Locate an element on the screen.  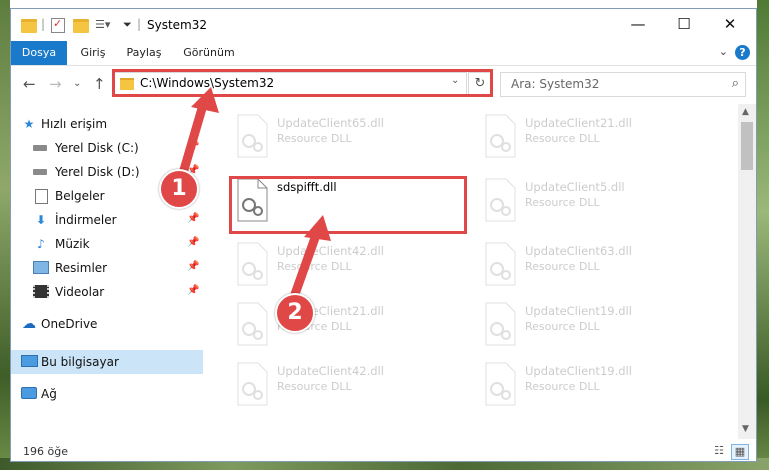
sidebar-item-pictures: Resimler 📌 is located at coordinates (107, 268).